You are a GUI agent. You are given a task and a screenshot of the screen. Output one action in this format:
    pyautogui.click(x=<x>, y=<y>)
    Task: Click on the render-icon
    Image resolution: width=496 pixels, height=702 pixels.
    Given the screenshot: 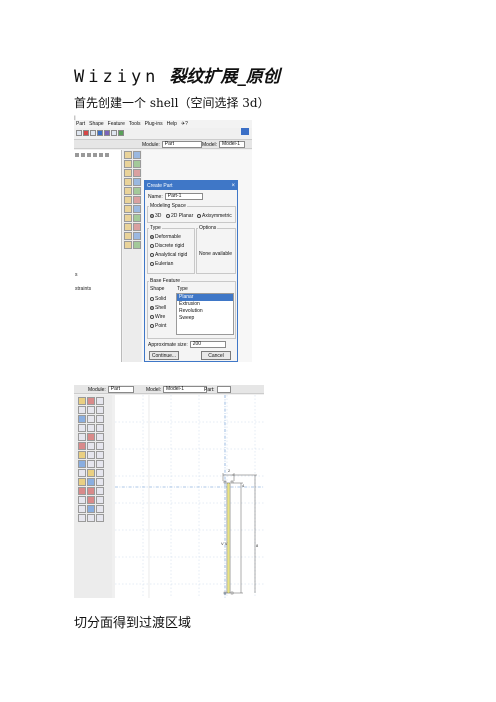 What is the action you would take?
    pyautogui.click(x=100, y=133)
    